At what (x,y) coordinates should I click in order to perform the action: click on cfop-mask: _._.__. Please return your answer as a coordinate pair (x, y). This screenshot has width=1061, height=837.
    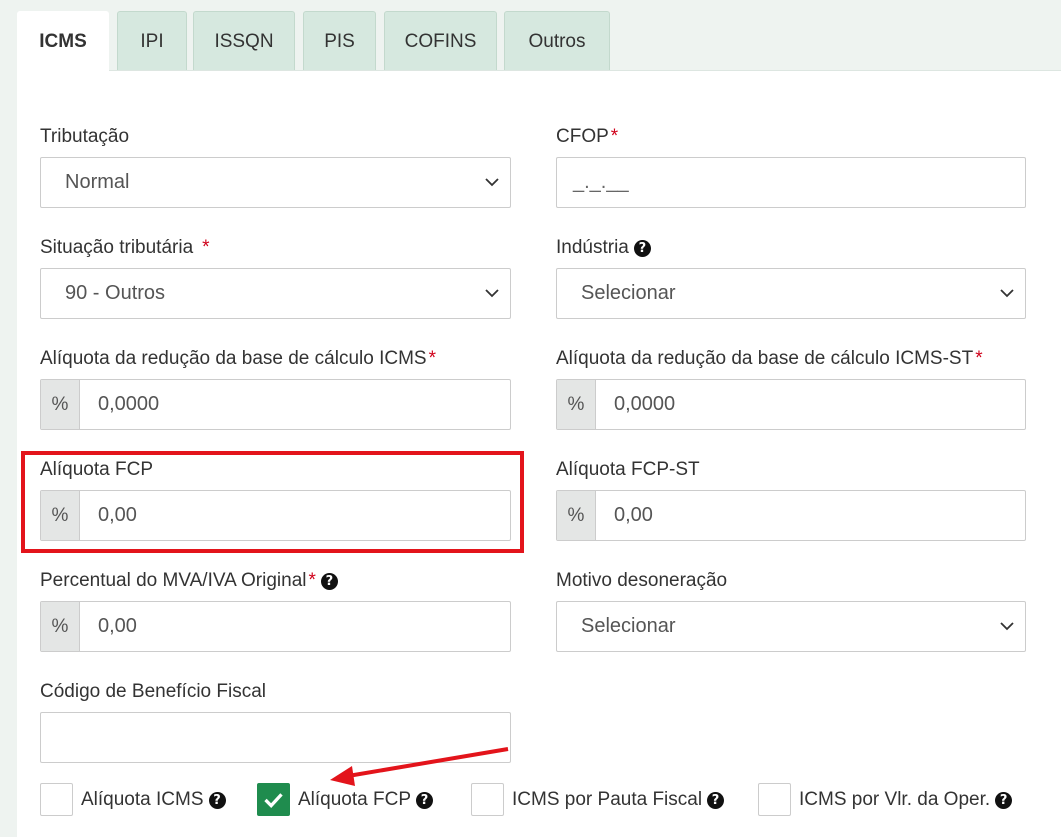
    Looking at the image, I should click on (601, 182).